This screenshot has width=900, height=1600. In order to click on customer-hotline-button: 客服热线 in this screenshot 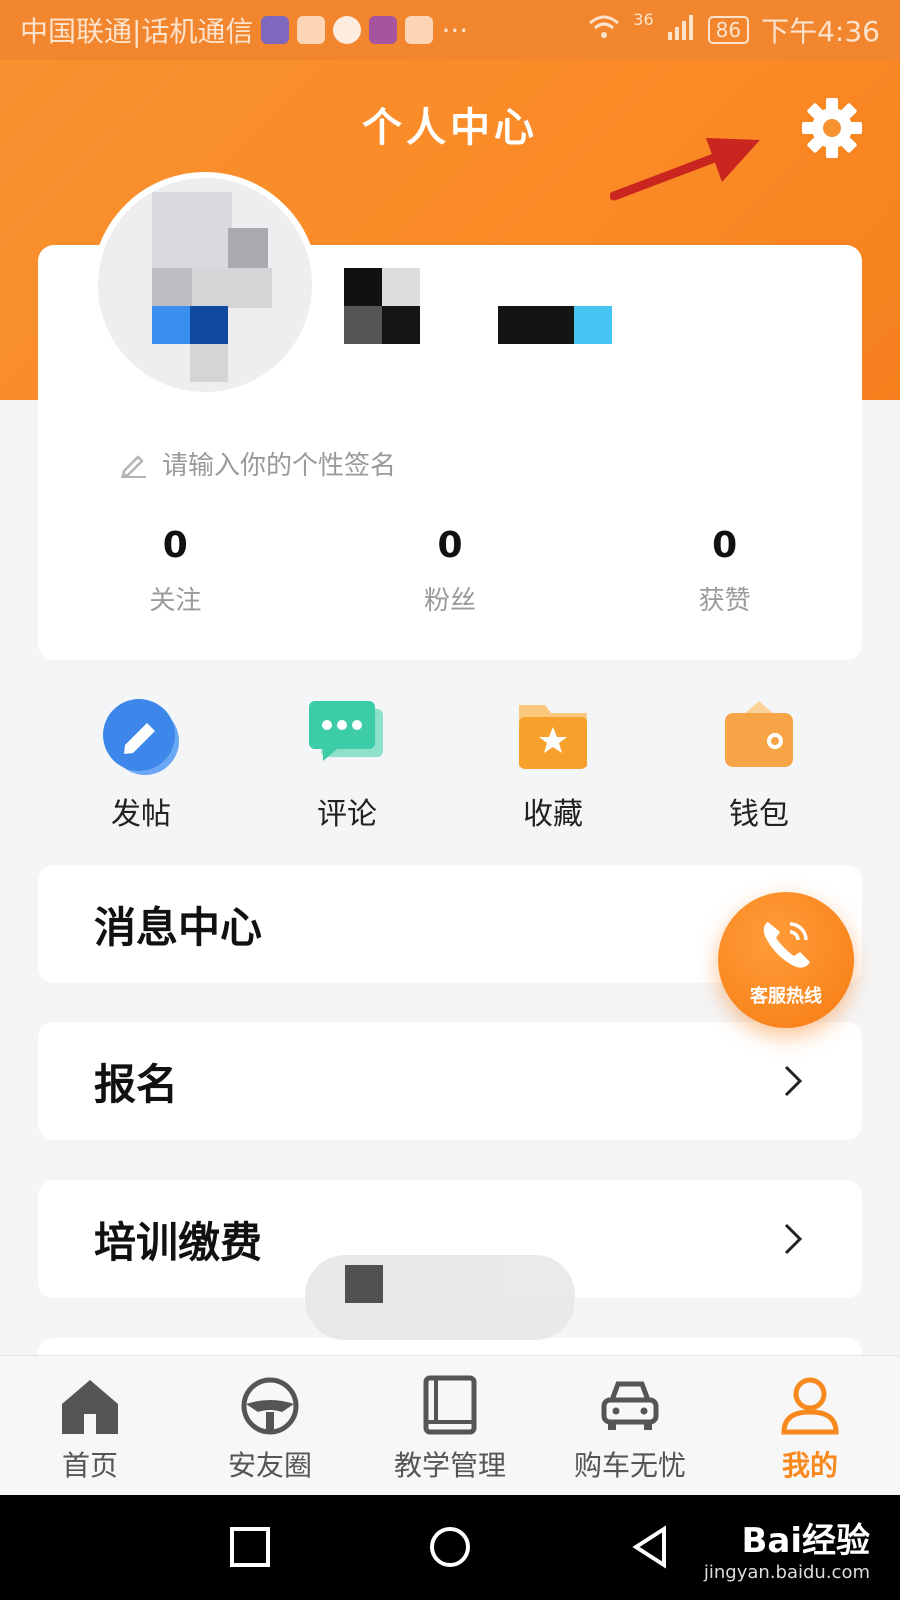, I will do `click(786, 960)`.